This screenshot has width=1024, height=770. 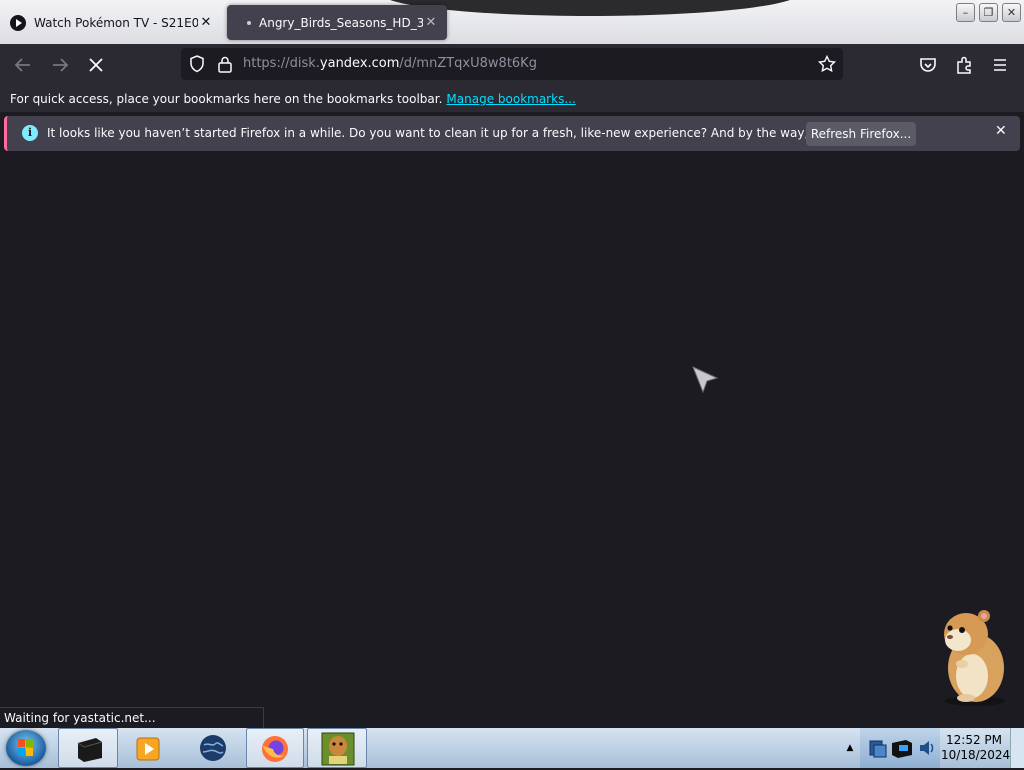 I want to click on info-icon: i, so click(x=30, y=133).